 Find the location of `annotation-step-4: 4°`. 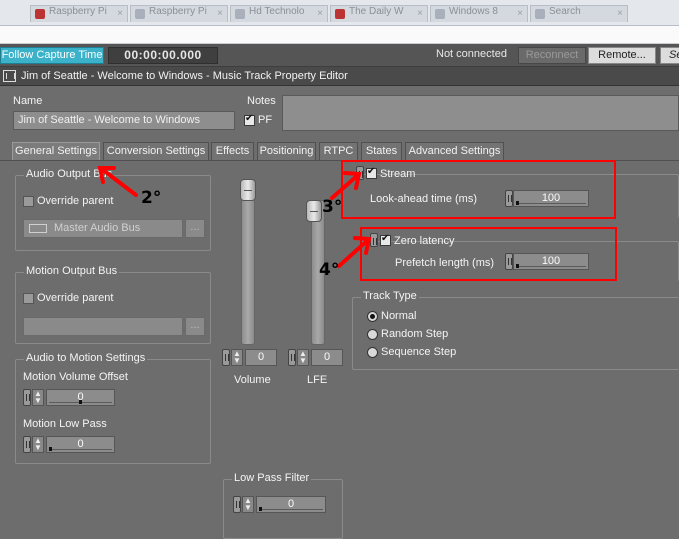

annotation-step-4: 4° is located at coordinates (329, 270).